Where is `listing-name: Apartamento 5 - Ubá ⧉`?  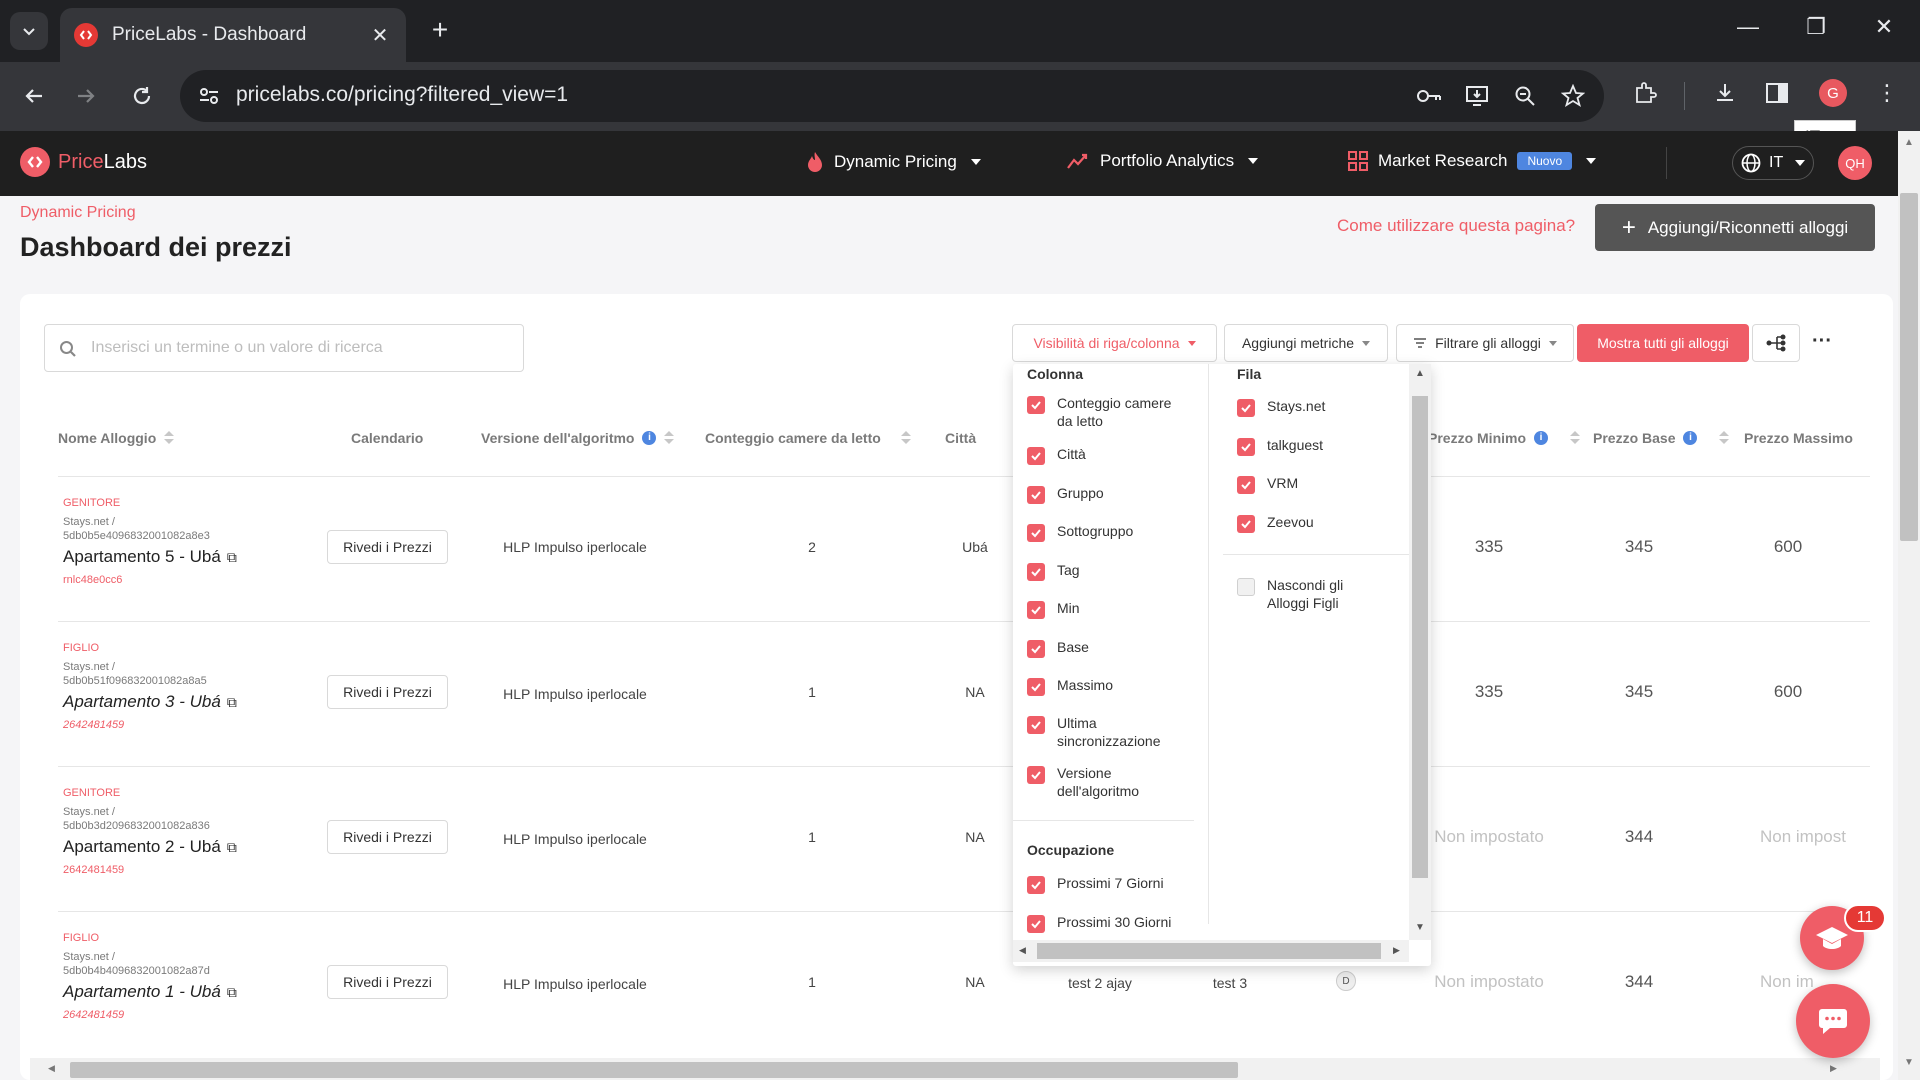
listing-name: Apartamento 5 - Ubá ⧉ is located at coordinates (150, 557).